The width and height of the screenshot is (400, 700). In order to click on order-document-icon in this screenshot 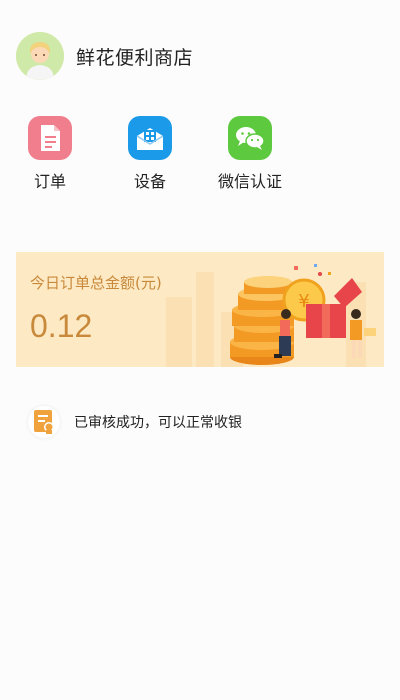, I will do `click(50, 138)`.